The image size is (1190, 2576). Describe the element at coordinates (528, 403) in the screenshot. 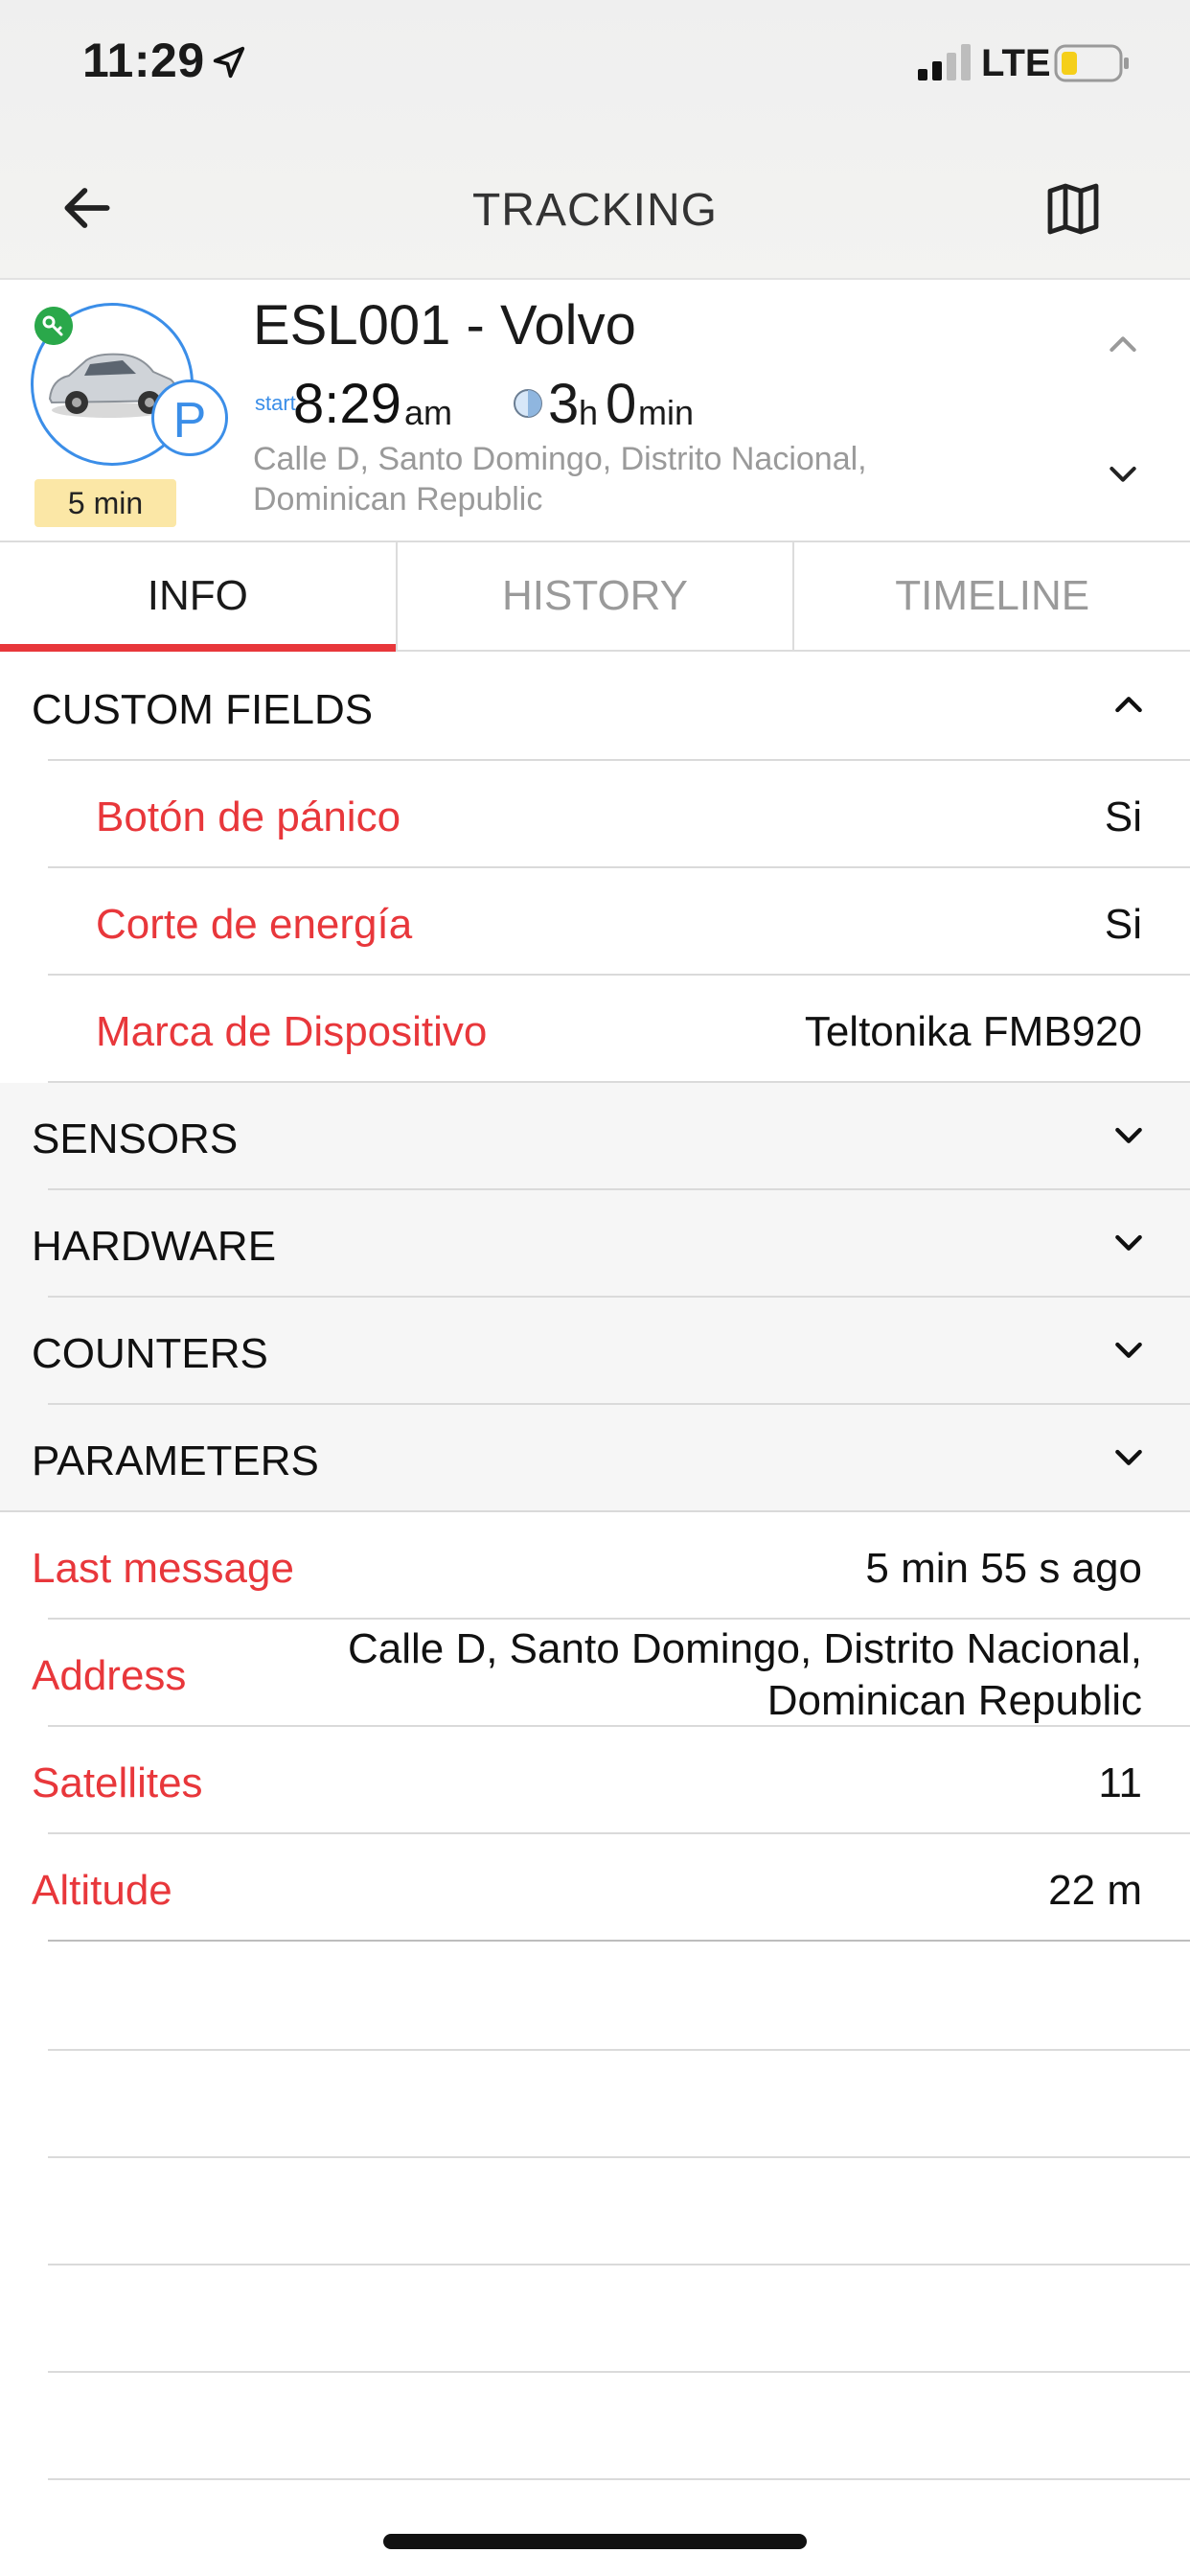

I see `duration-icon` at that location.